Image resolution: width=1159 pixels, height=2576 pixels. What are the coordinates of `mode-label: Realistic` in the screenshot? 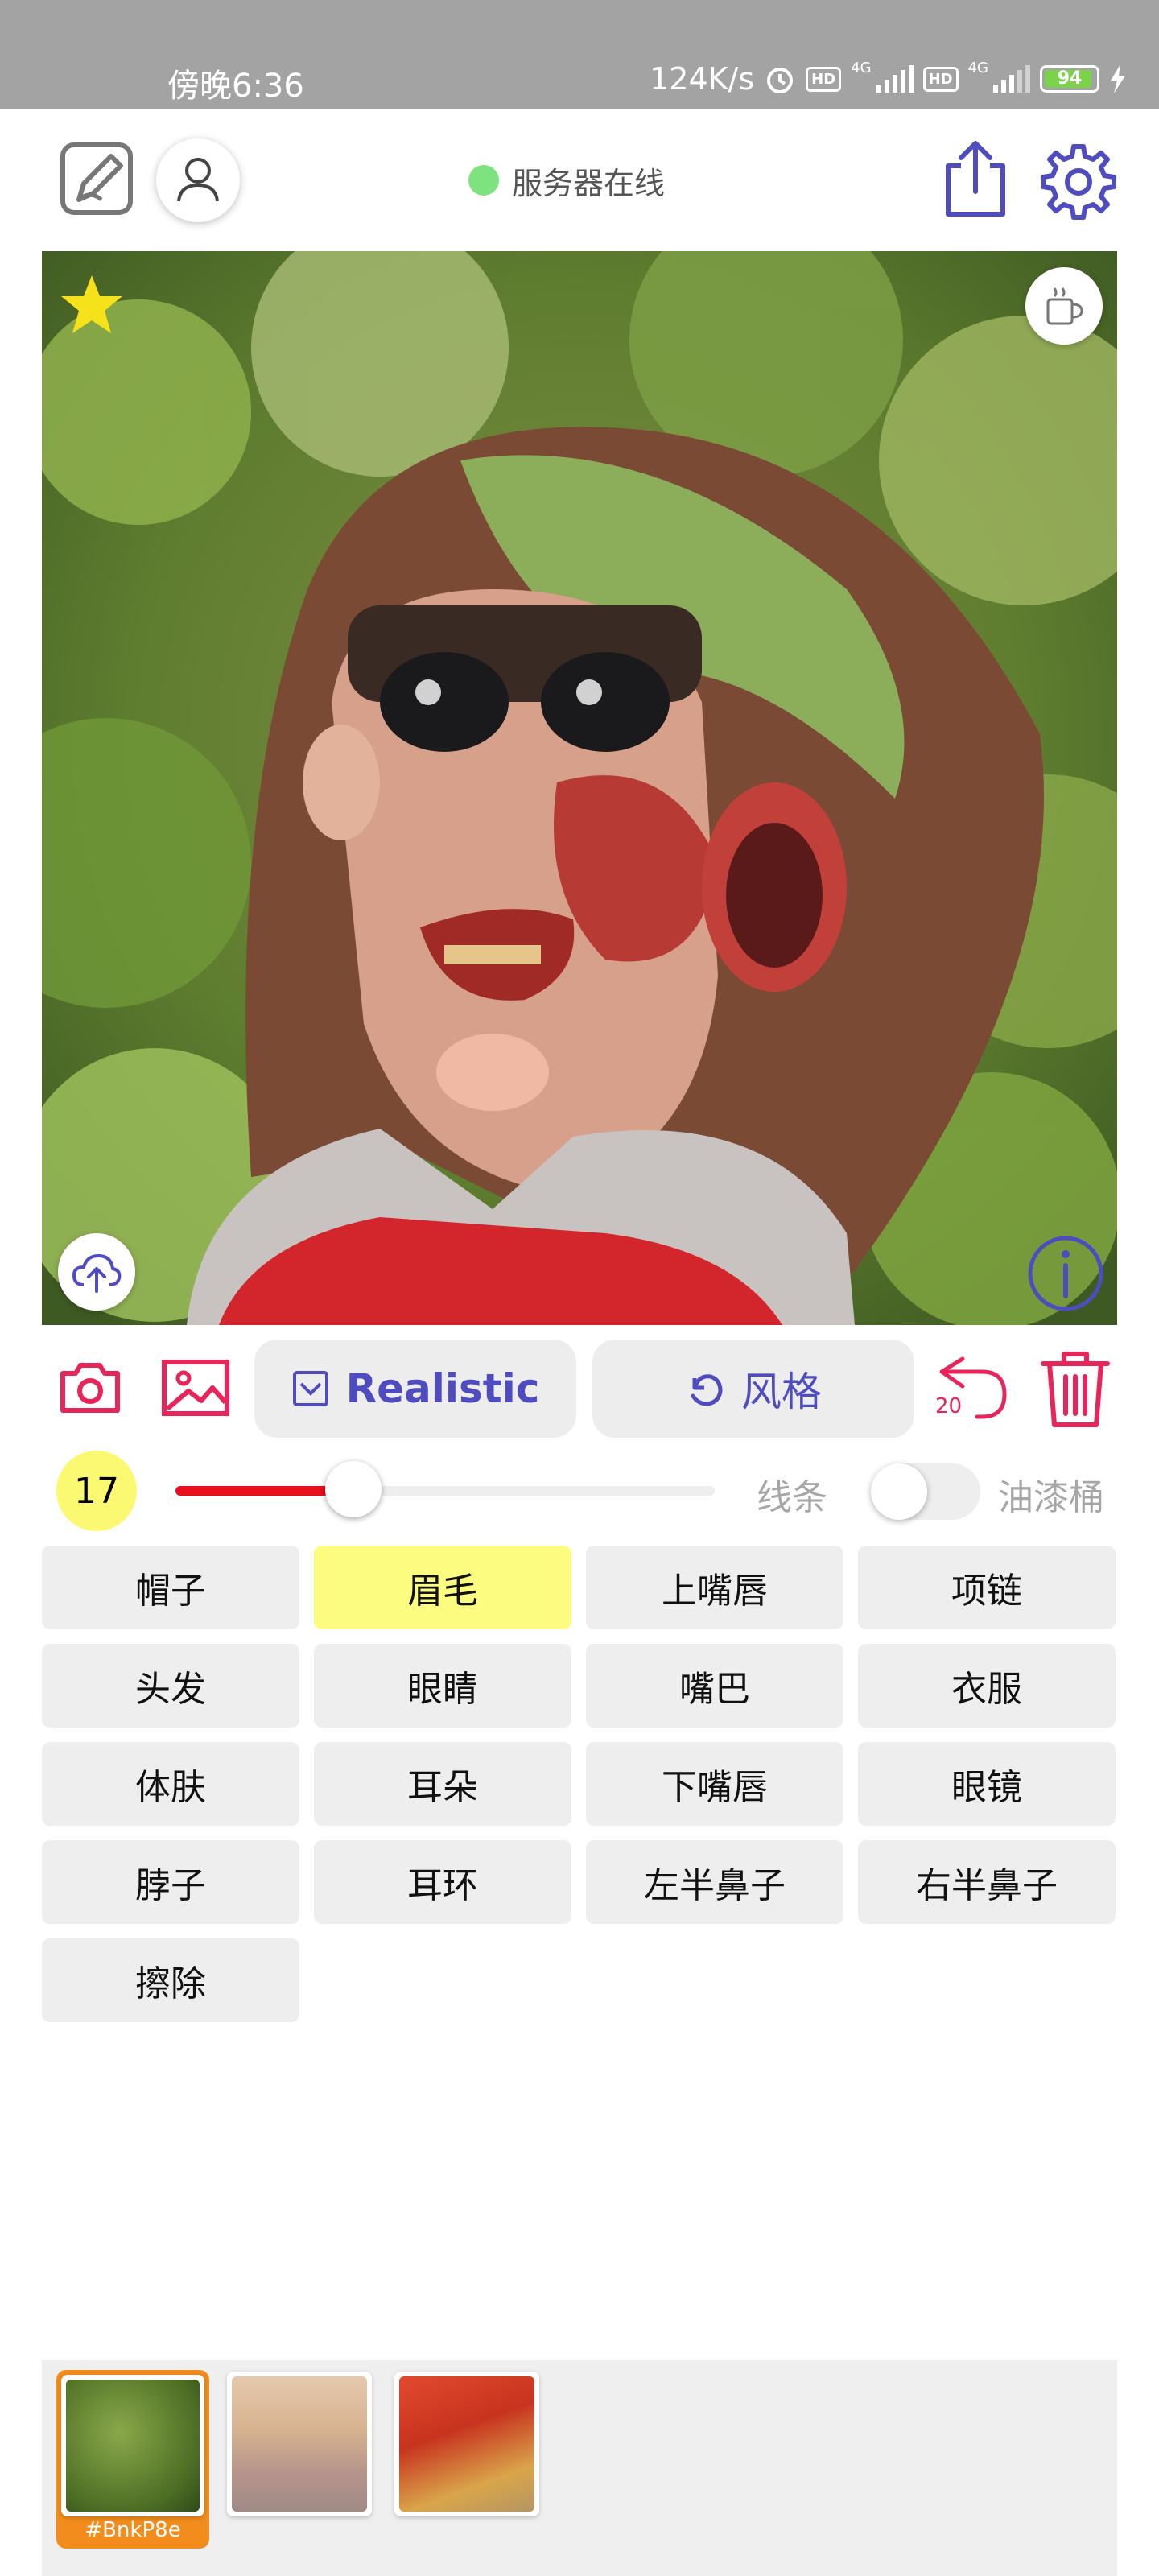 It's located at (442, 1388).